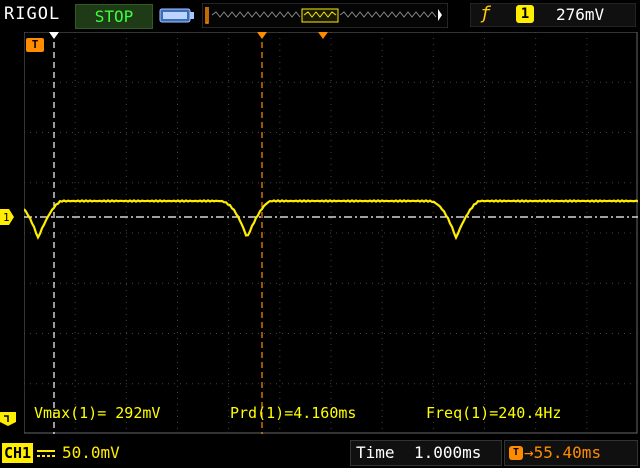  I want to click on measurement-frequency-label: Freq(1), so click(458, 413).